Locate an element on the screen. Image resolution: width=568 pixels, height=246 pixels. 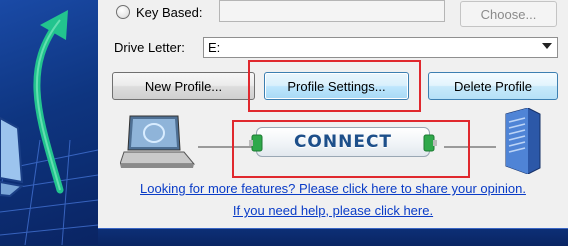
help-link-row: If you need help, please click here. is located at coordinates (333, 210).